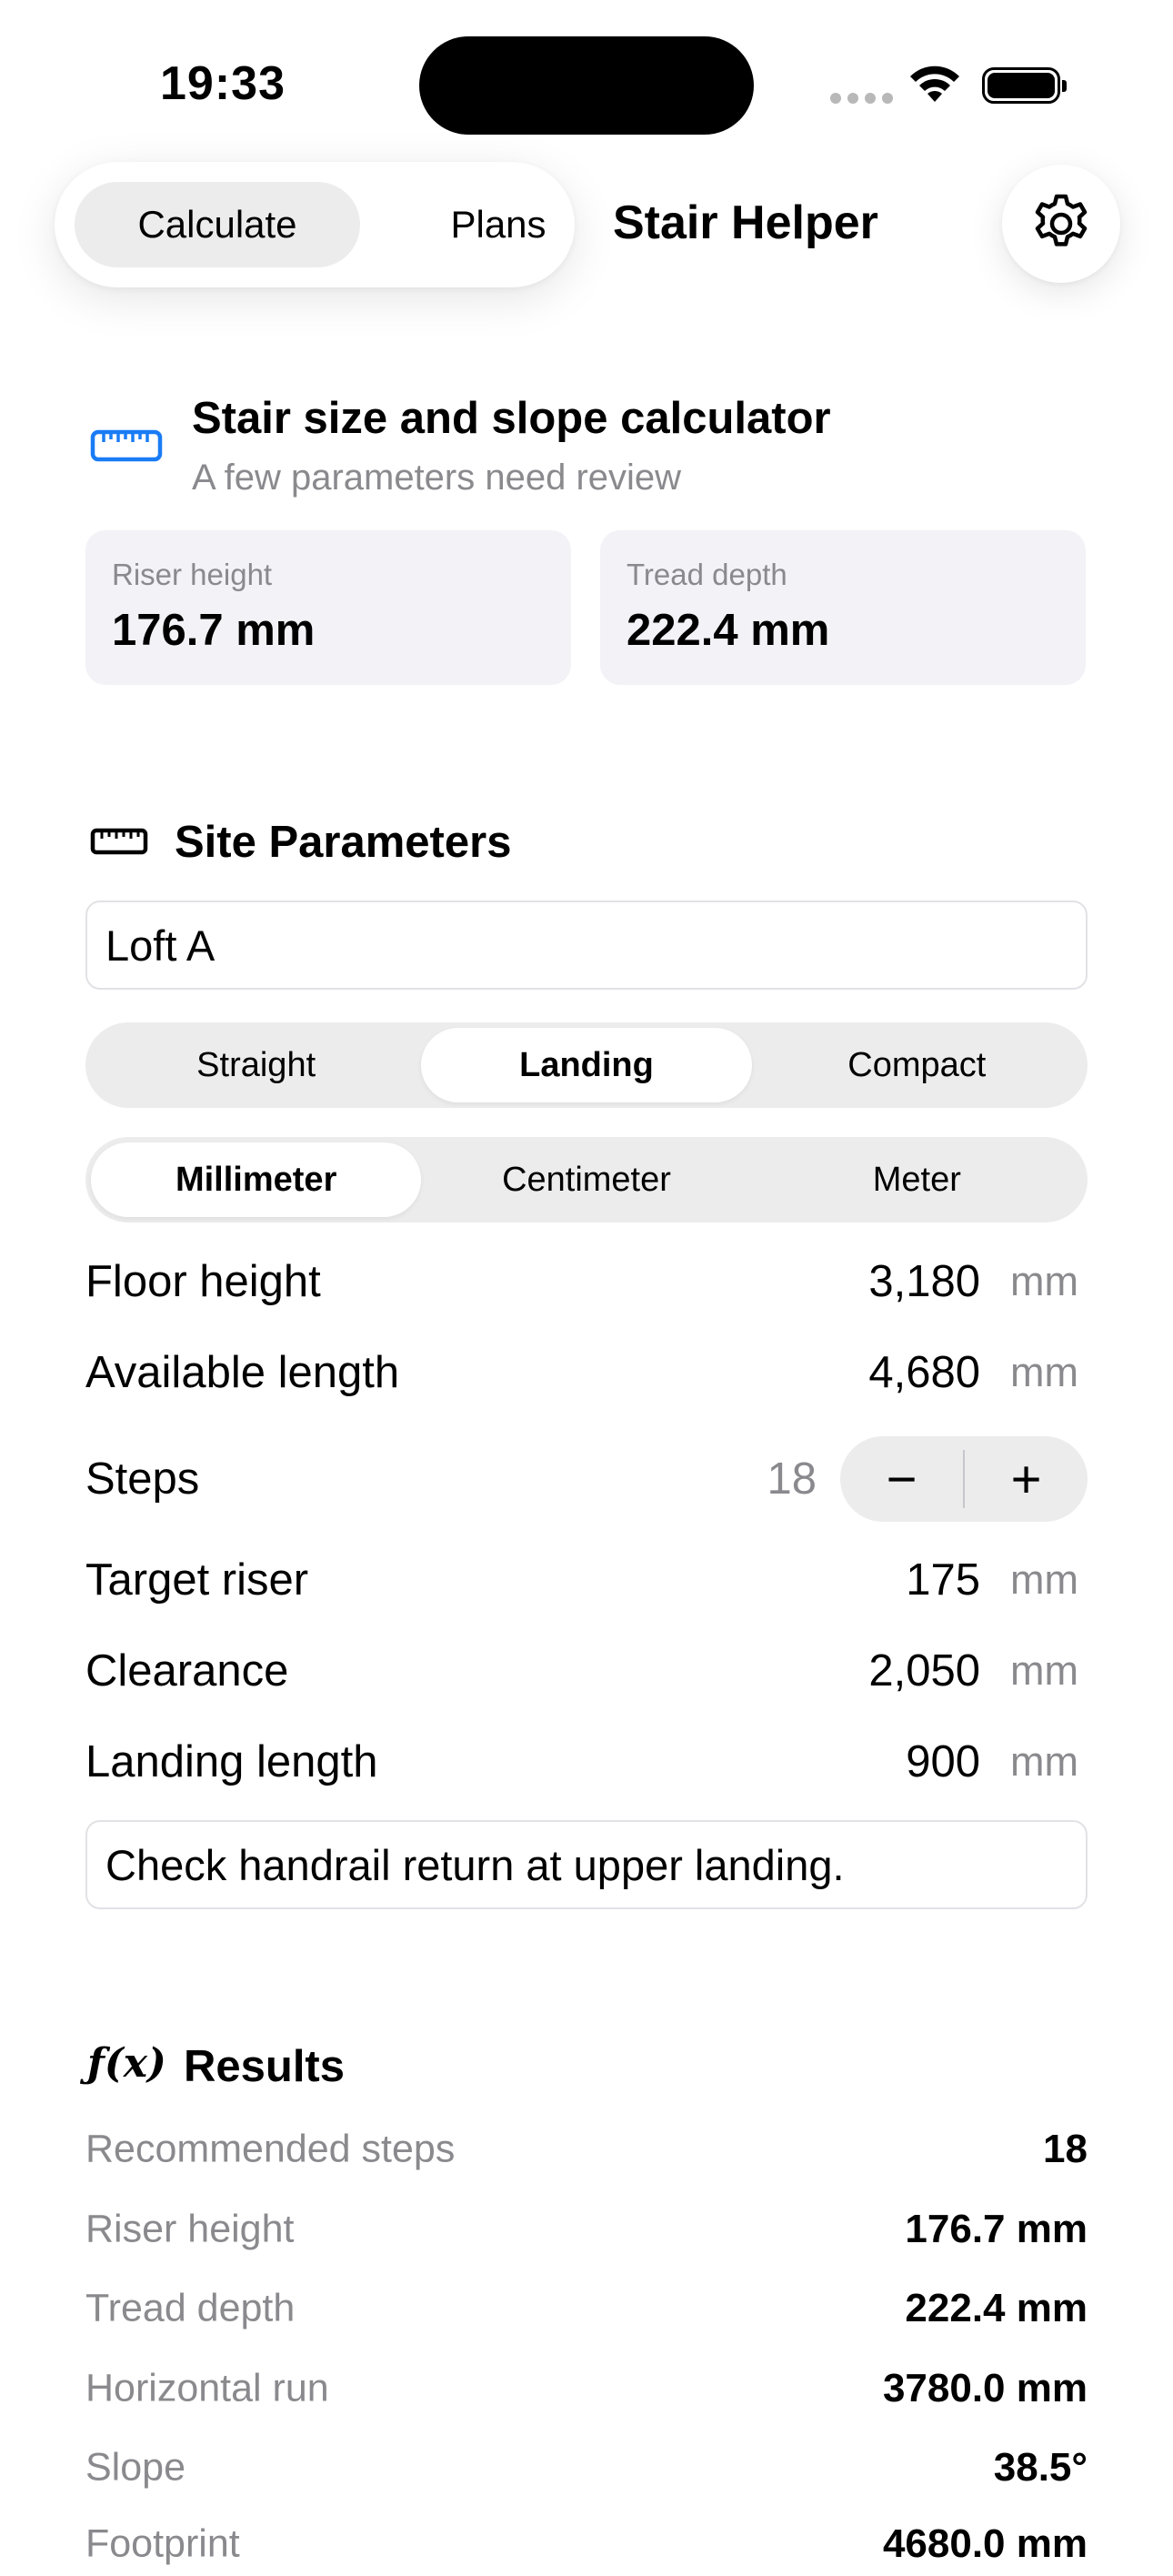  What do you see at coordinates (586, 1282) in the screenshot?
I see `floor-height-row: Floor height 3,180 mm` at bounding box center [586, 1282].